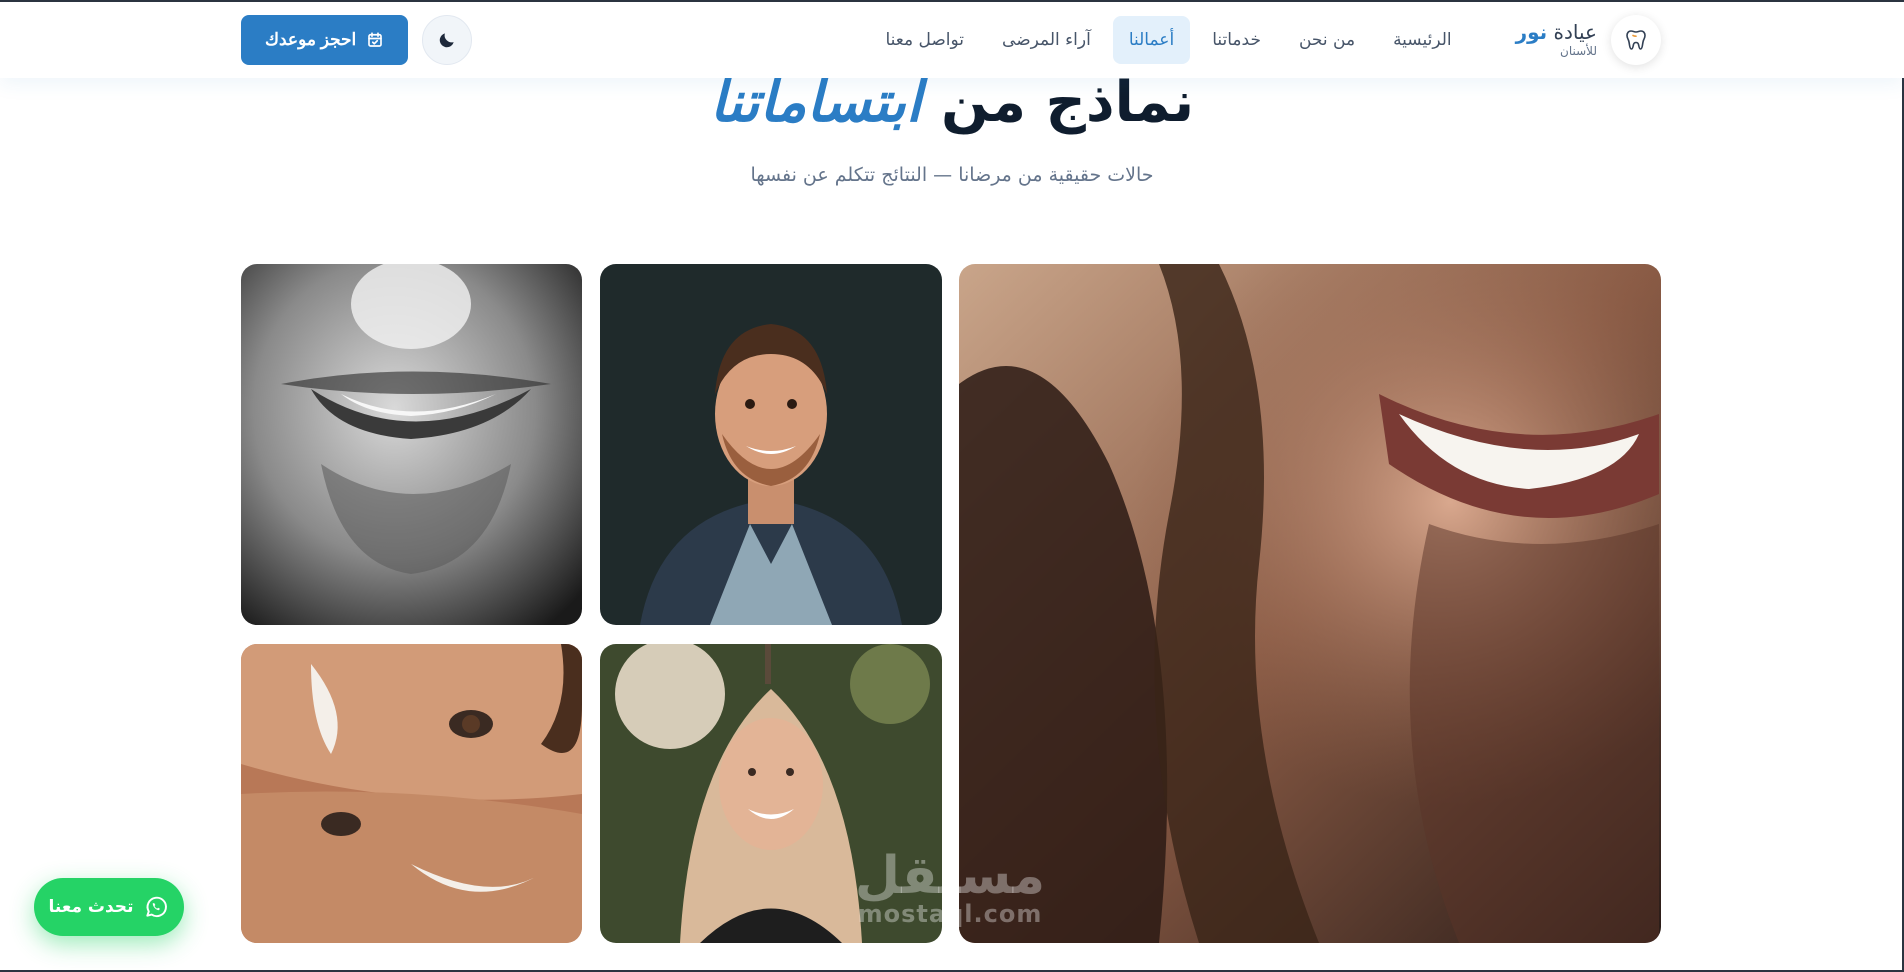 The height and width of the screenshot is (972, 1904). I want to click on brand-name: عيادة نور, so click(1556, 32).